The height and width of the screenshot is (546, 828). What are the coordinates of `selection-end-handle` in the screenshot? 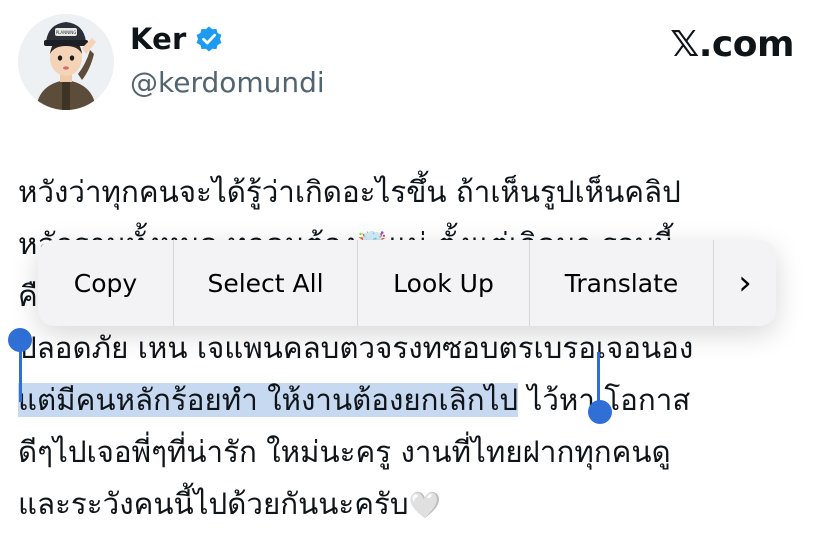 It's located at (600, 412).